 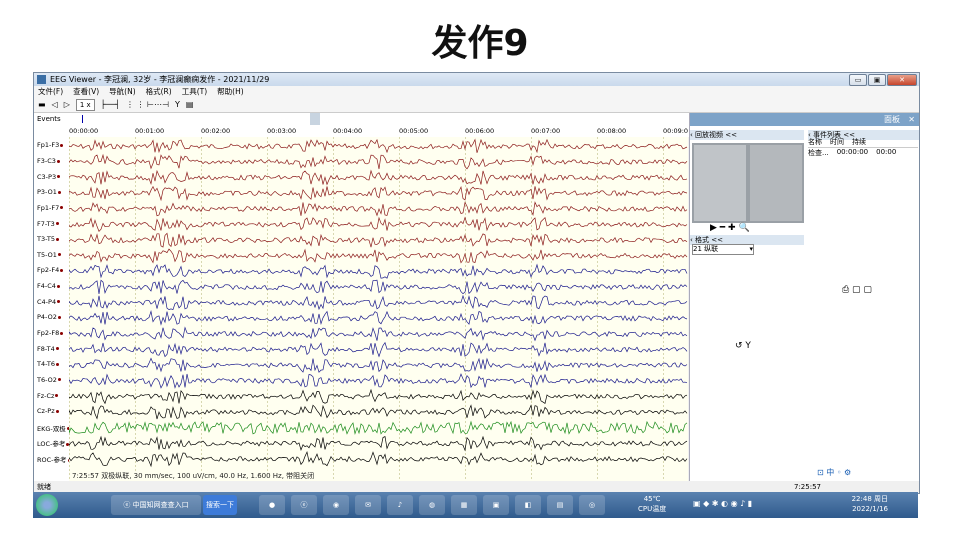 I want to click on taskbar-app-8: ▣, so click(x=496, y=505).